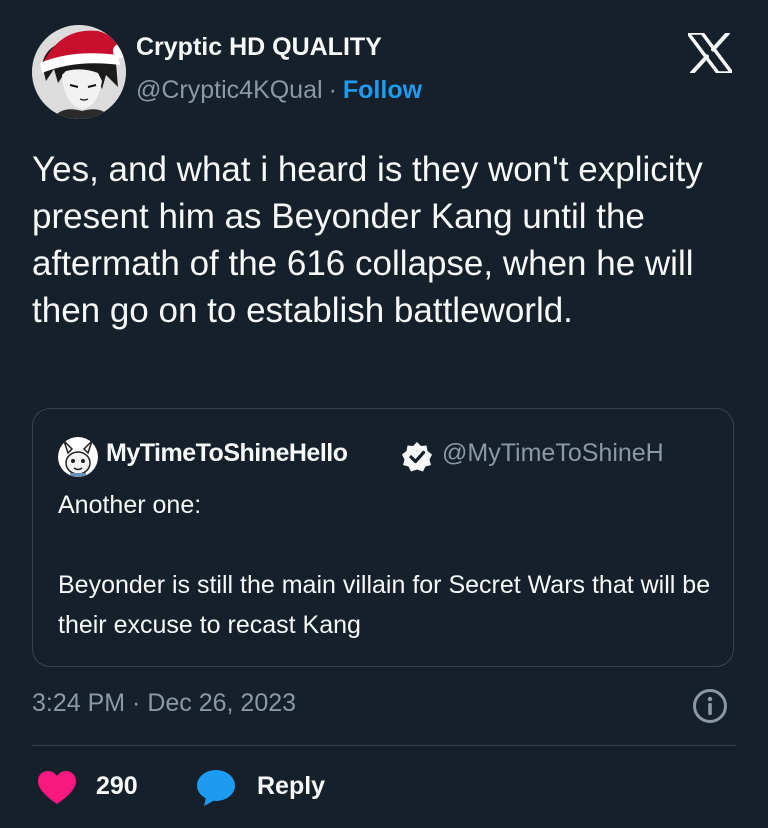 The height and width of the screenshot is (828, 768). I want to click on author-avatar, so click(79, 72).